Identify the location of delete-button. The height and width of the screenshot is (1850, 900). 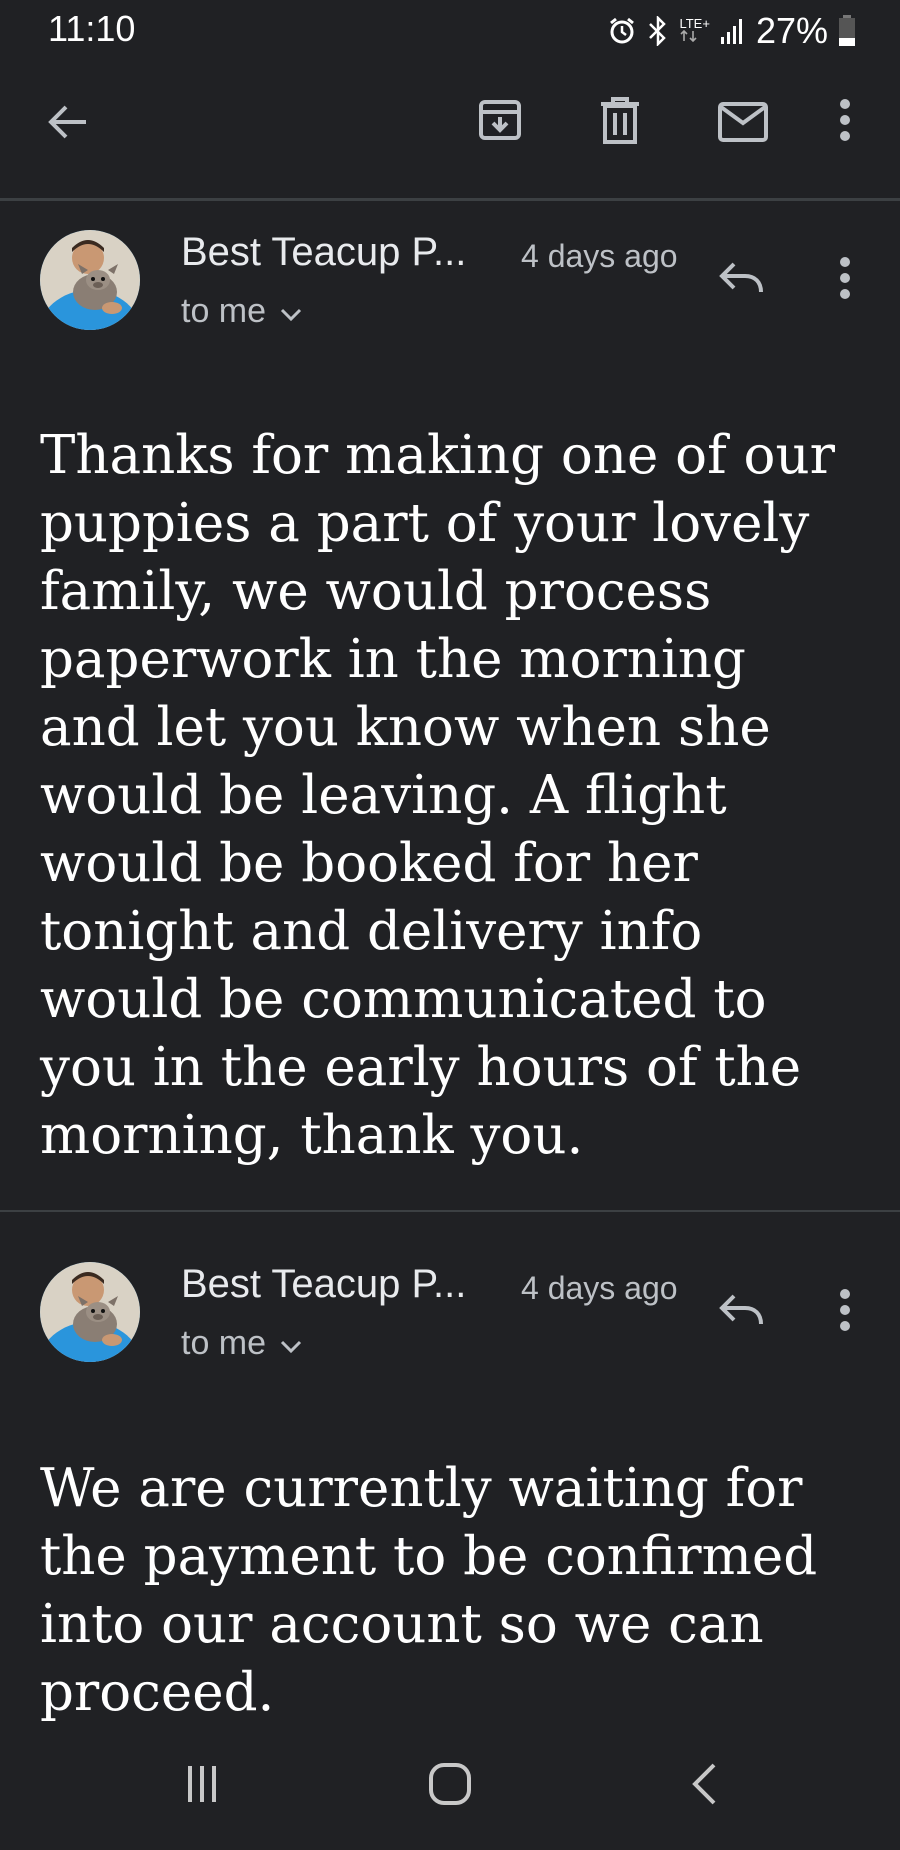
(620, 122).